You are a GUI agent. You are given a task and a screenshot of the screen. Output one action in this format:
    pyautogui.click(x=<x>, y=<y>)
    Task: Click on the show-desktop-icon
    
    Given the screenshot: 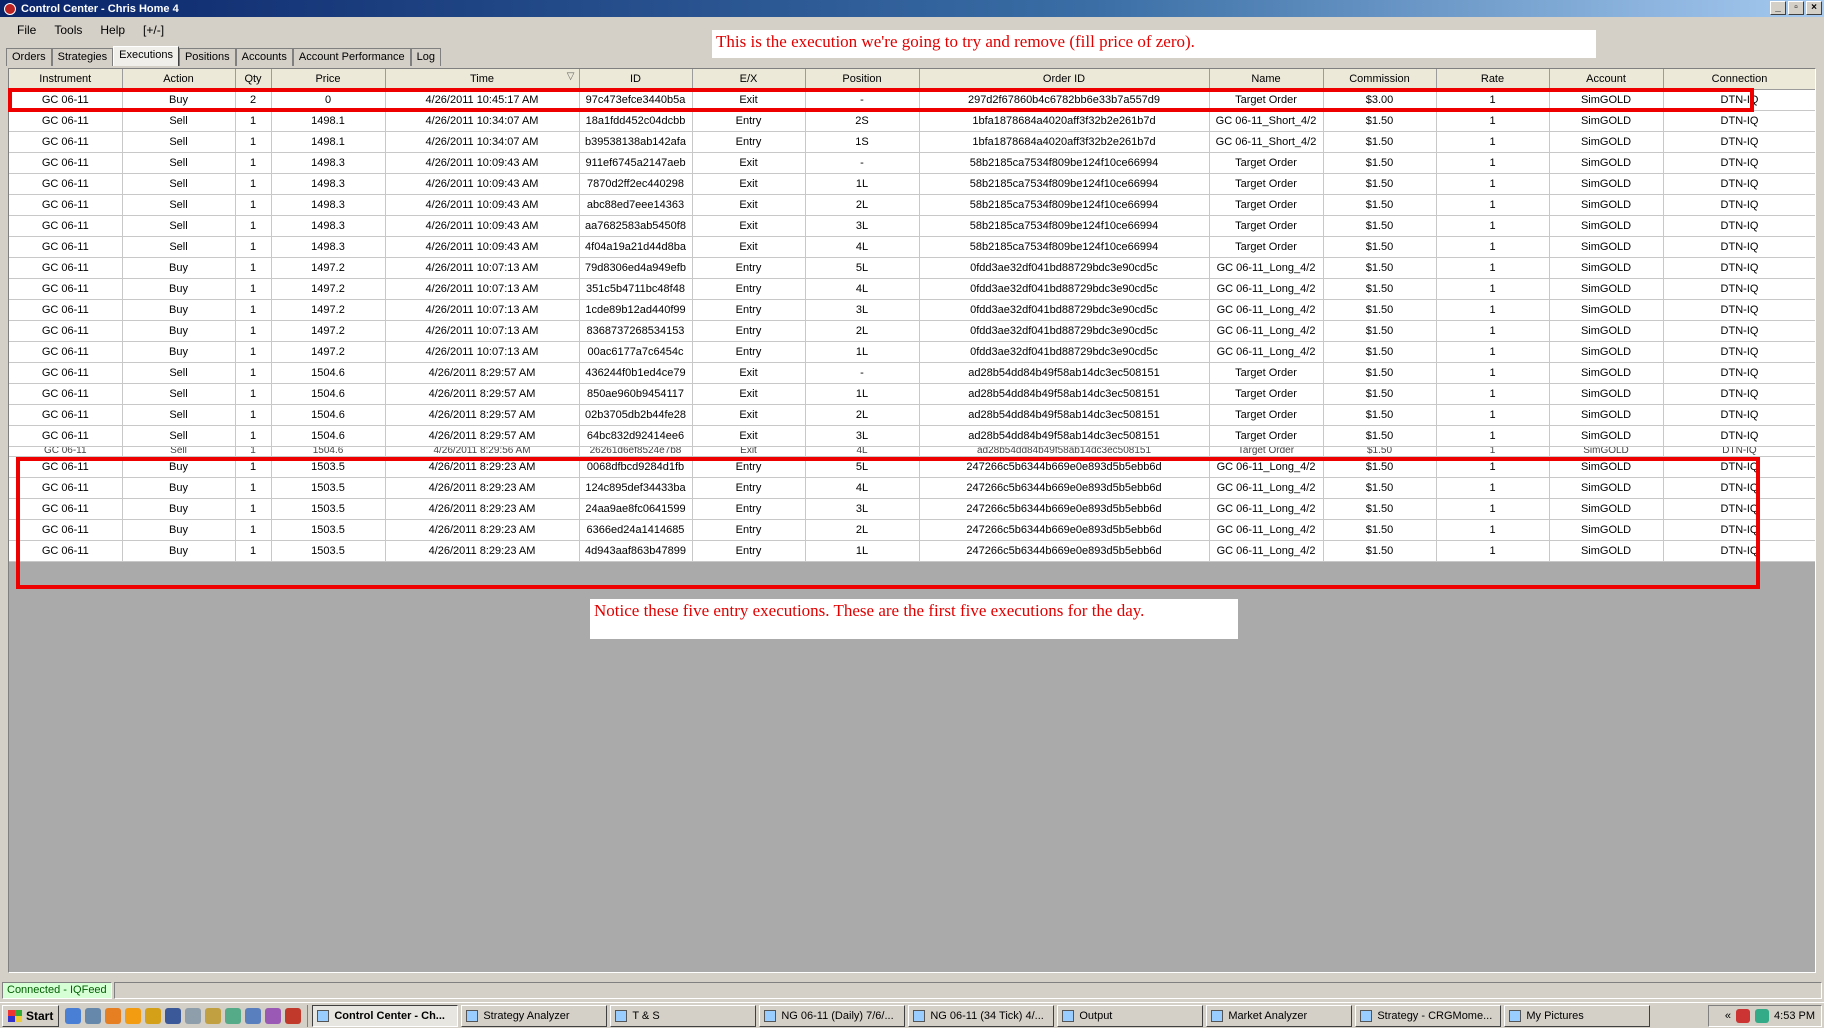 What is the action you would take?
    pyautogui.click(x=93, y=1015)
    